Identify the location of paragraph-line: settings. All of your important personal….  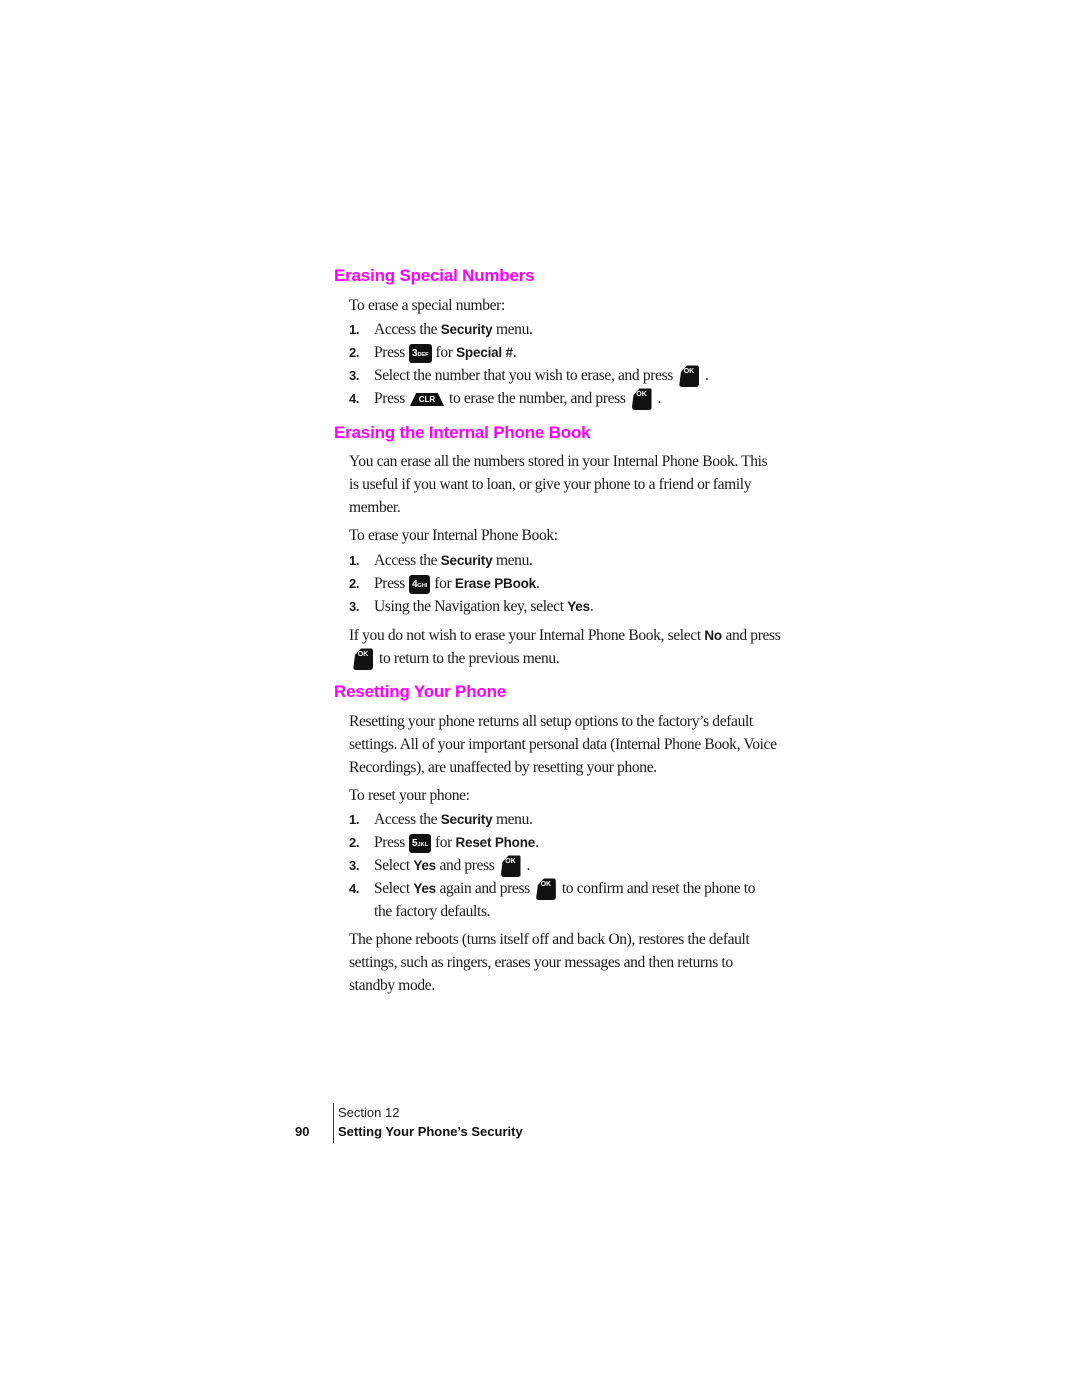
(563, 744).